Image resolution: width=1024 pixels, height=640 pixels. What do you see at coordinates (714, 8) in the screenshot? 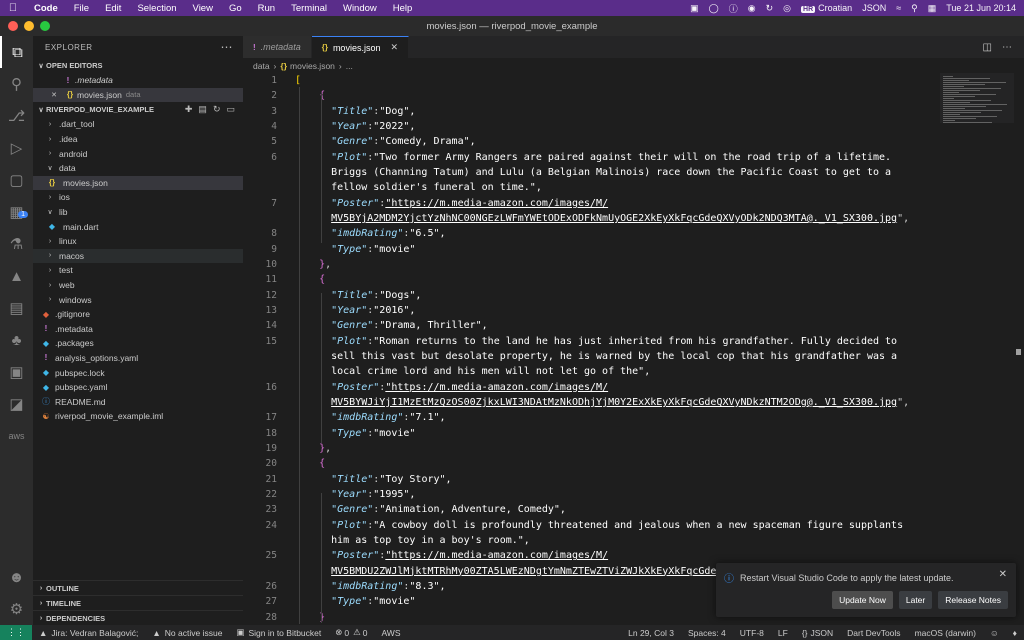
I see `shield-icon: ◯` at bounding box center [714, 8].